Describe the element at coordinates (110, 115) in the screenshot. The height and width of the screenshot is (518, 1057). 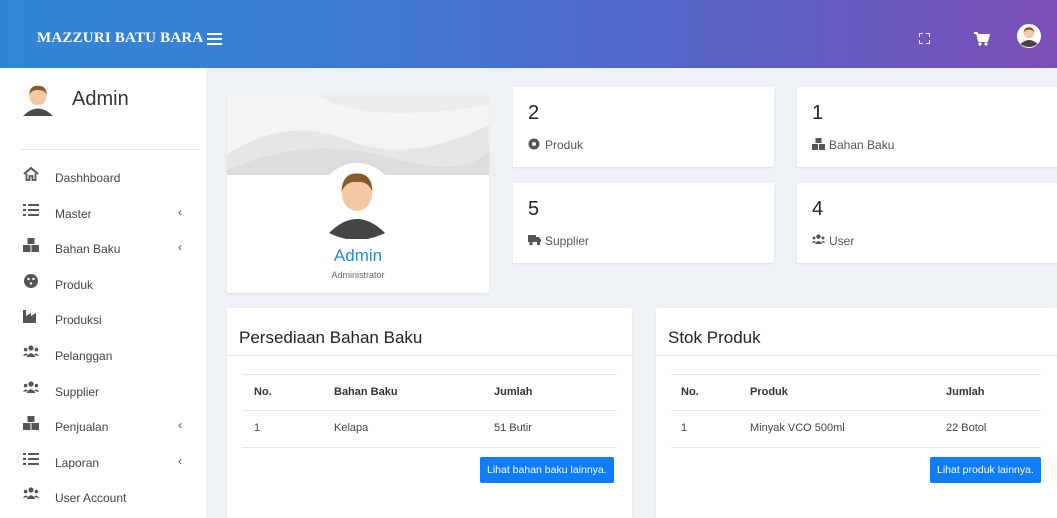
I see `sidebar-user-panel: Admin` at that location.